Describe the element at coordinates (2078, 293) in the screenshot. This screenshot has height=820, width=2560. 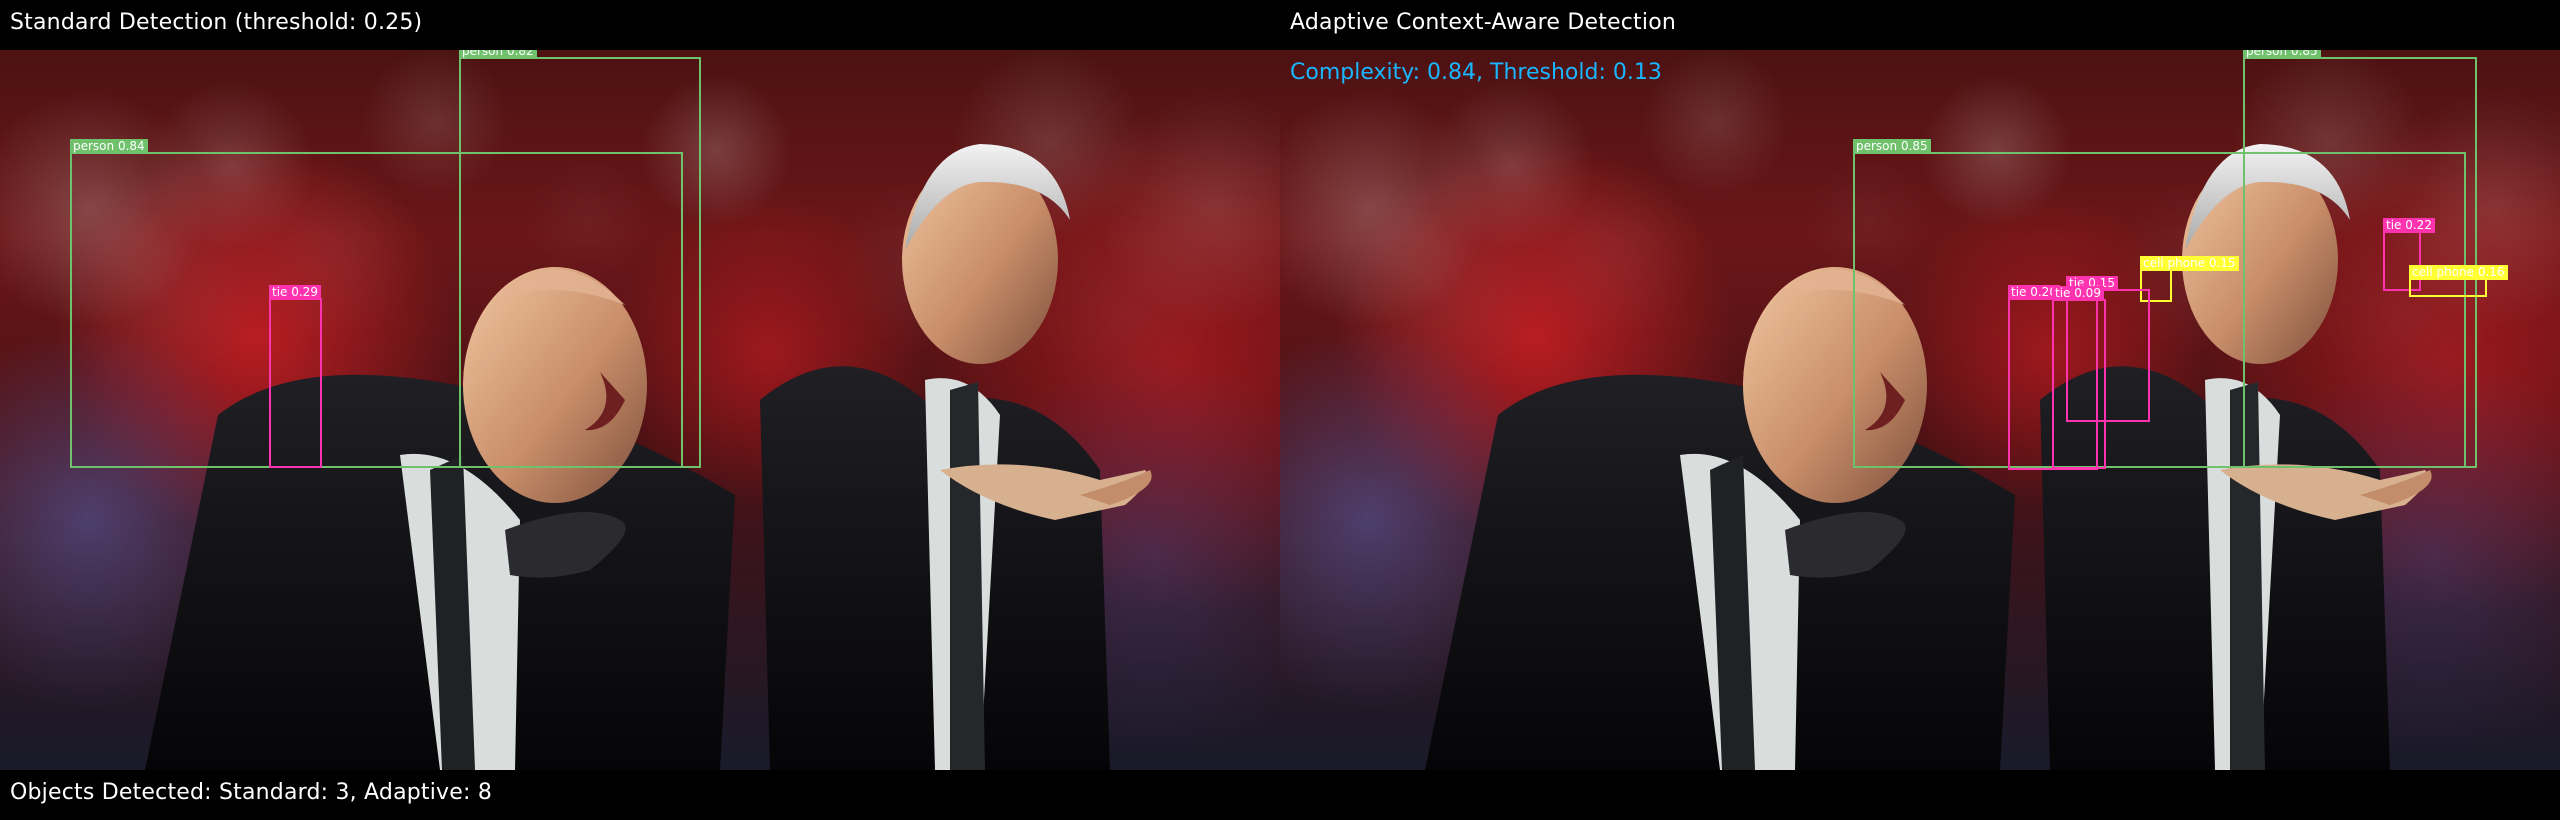
I see `detection-label-tie-middle: tie 0.09` at that location.